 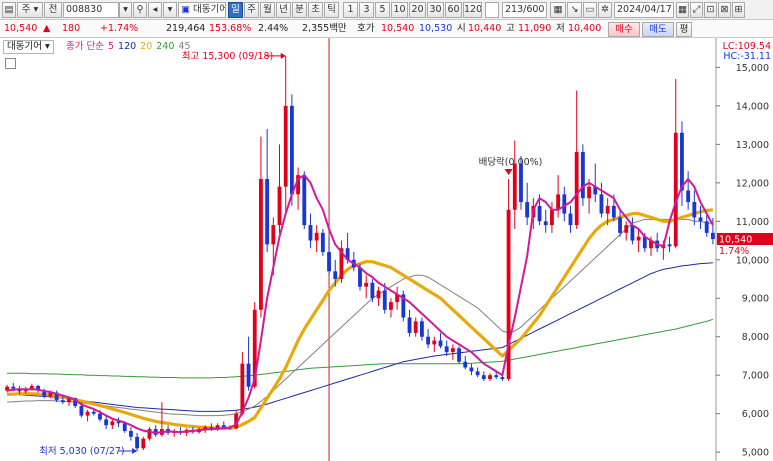 I want to click on legend-title: 종가 단순, so click(x=85, y=46).